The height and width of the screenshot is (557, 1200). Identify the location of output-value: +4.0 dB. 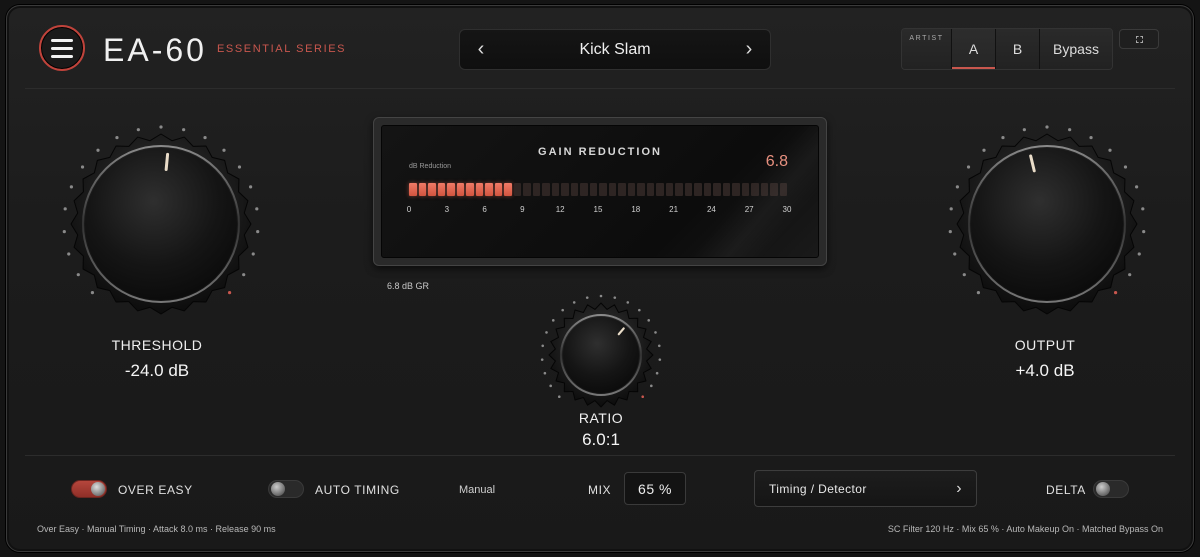
(1045, 370).